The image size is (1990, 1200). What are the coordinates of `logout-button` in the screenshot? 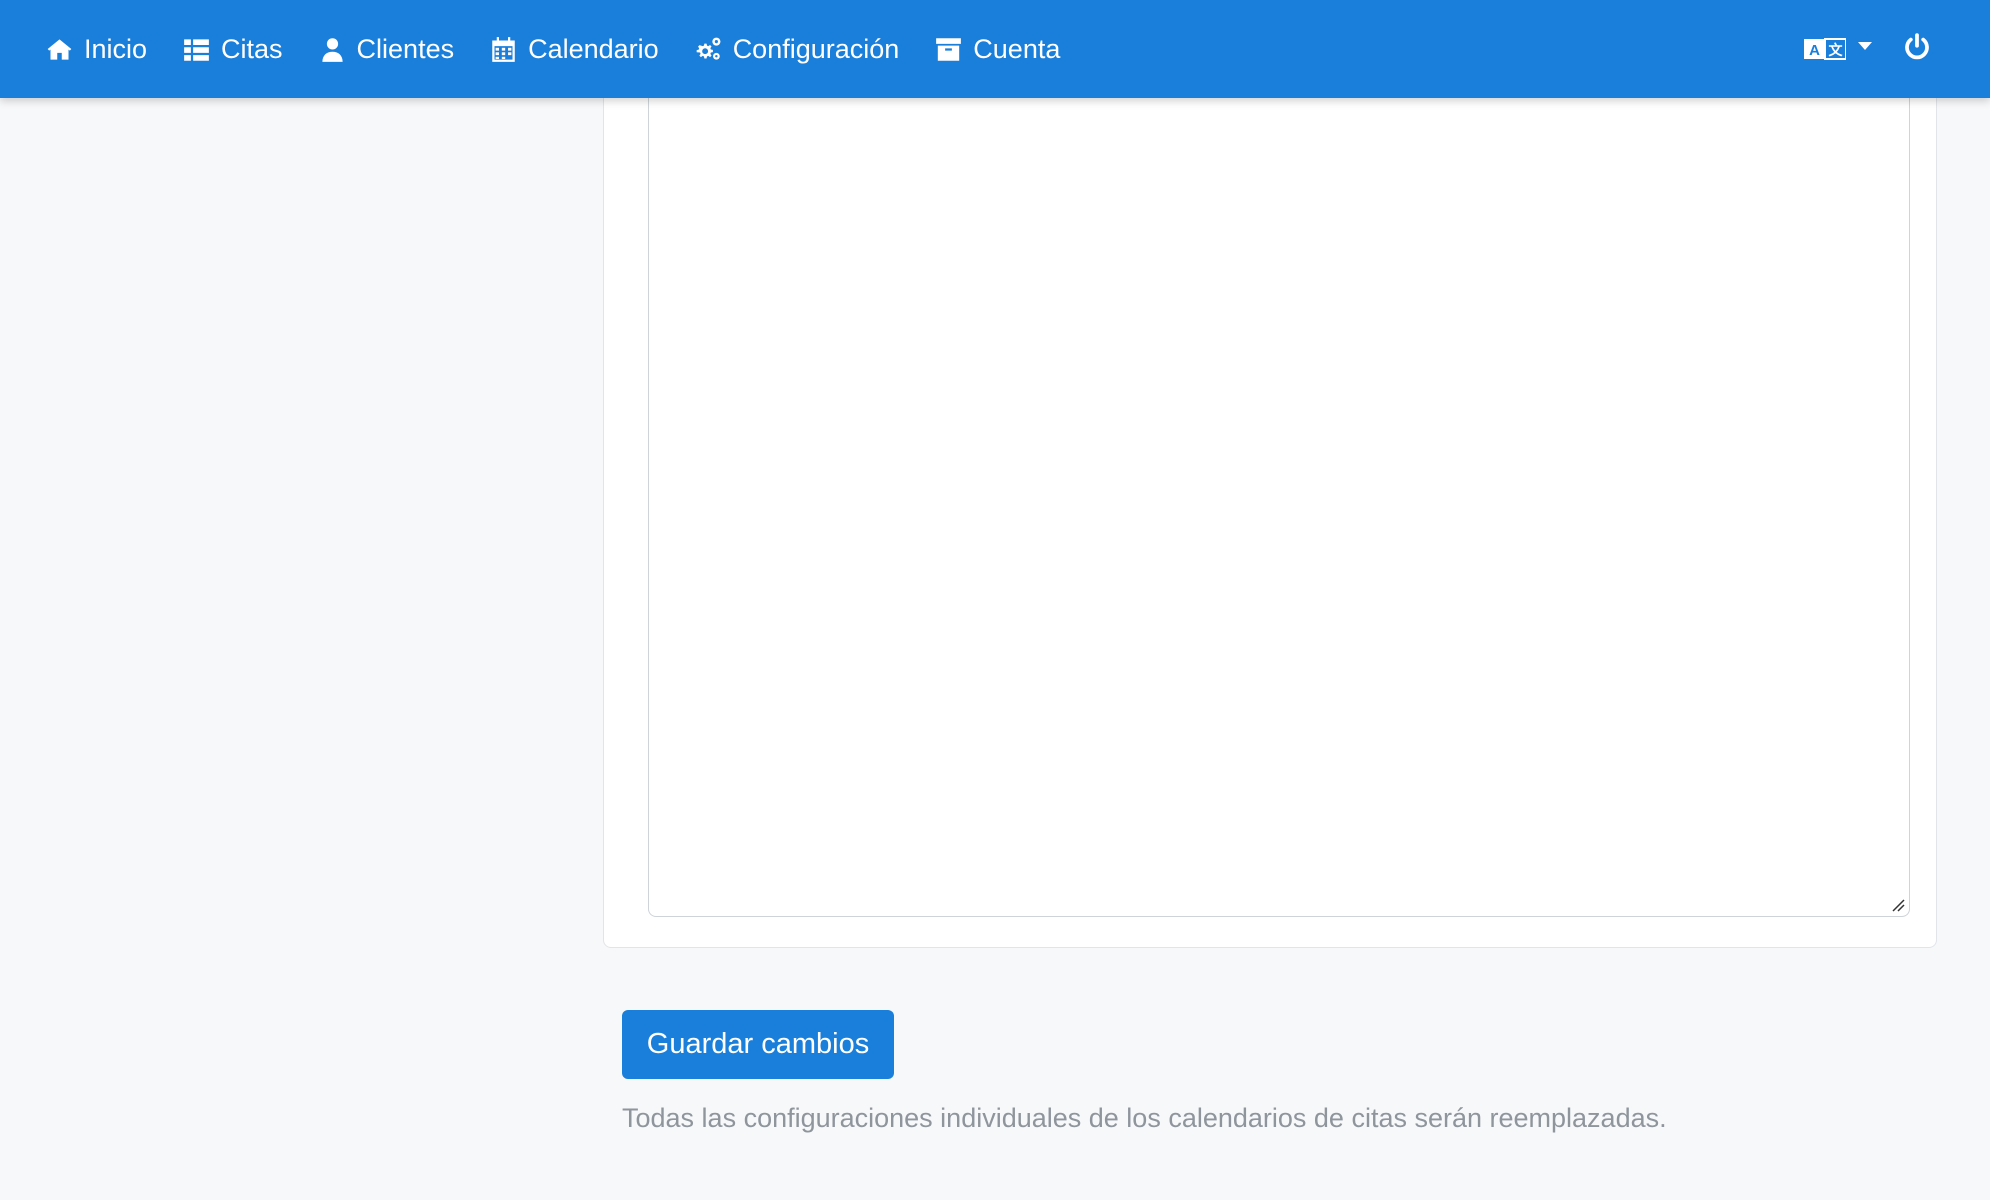 It's located at (1917, 49).